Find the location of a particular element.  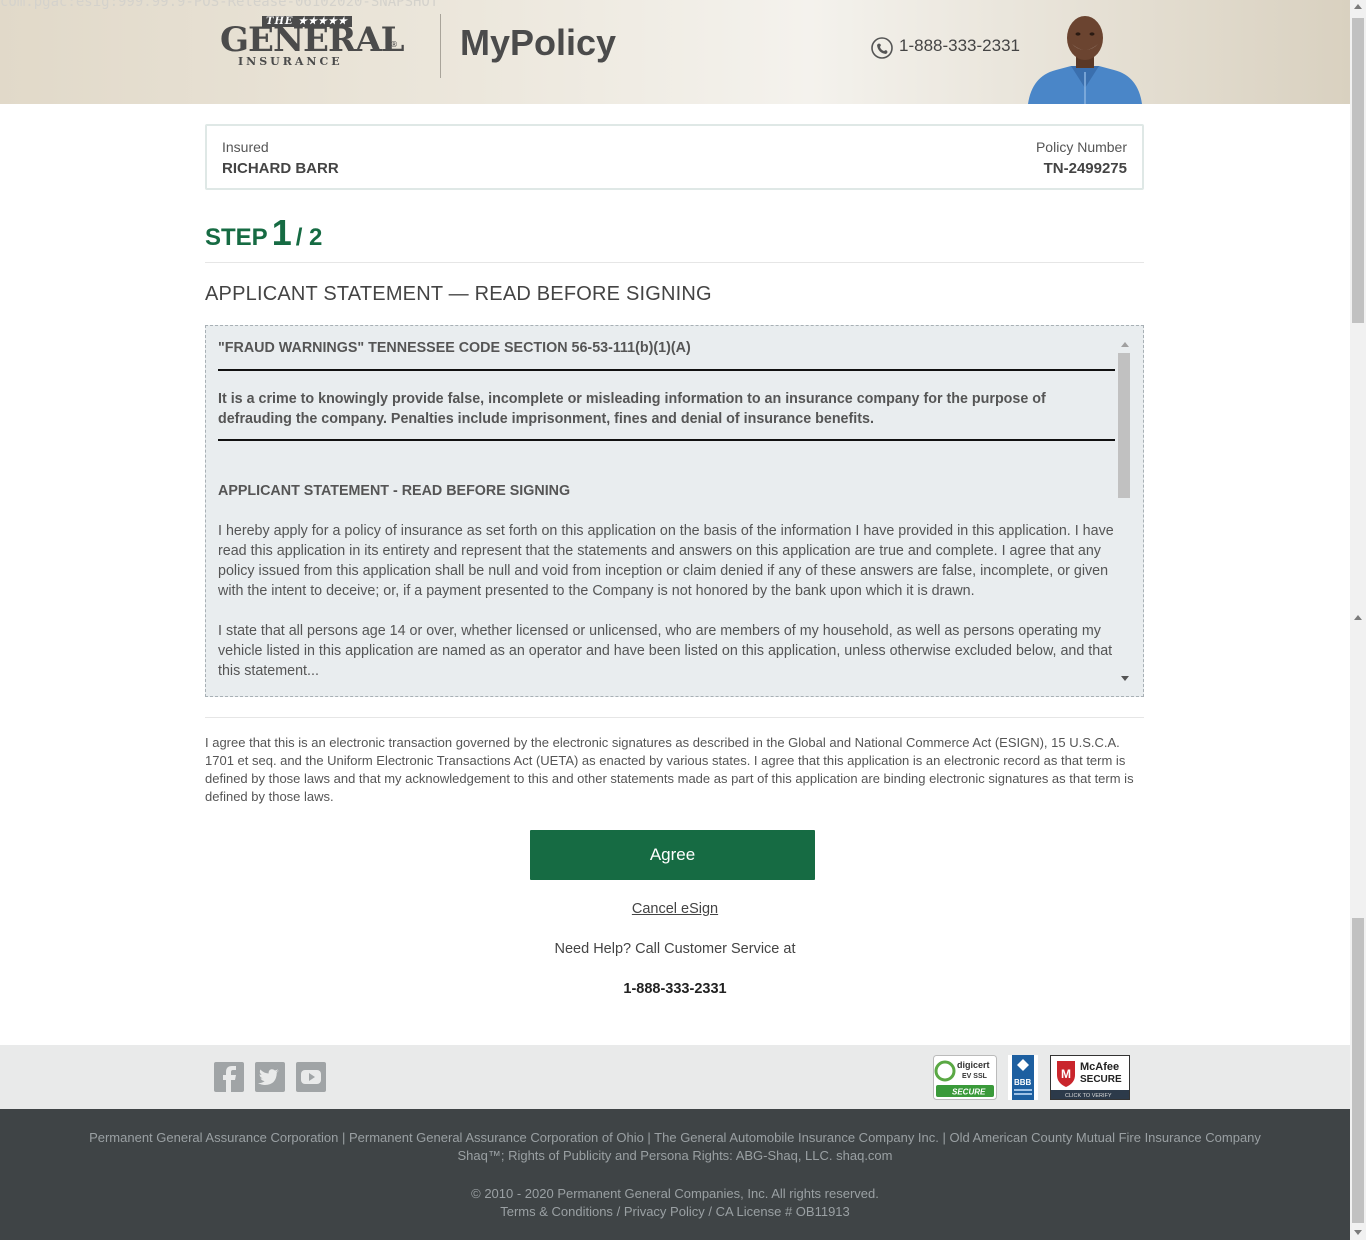

bbb-accredited-badge: BBB is located at coordinates (1023, 1077).